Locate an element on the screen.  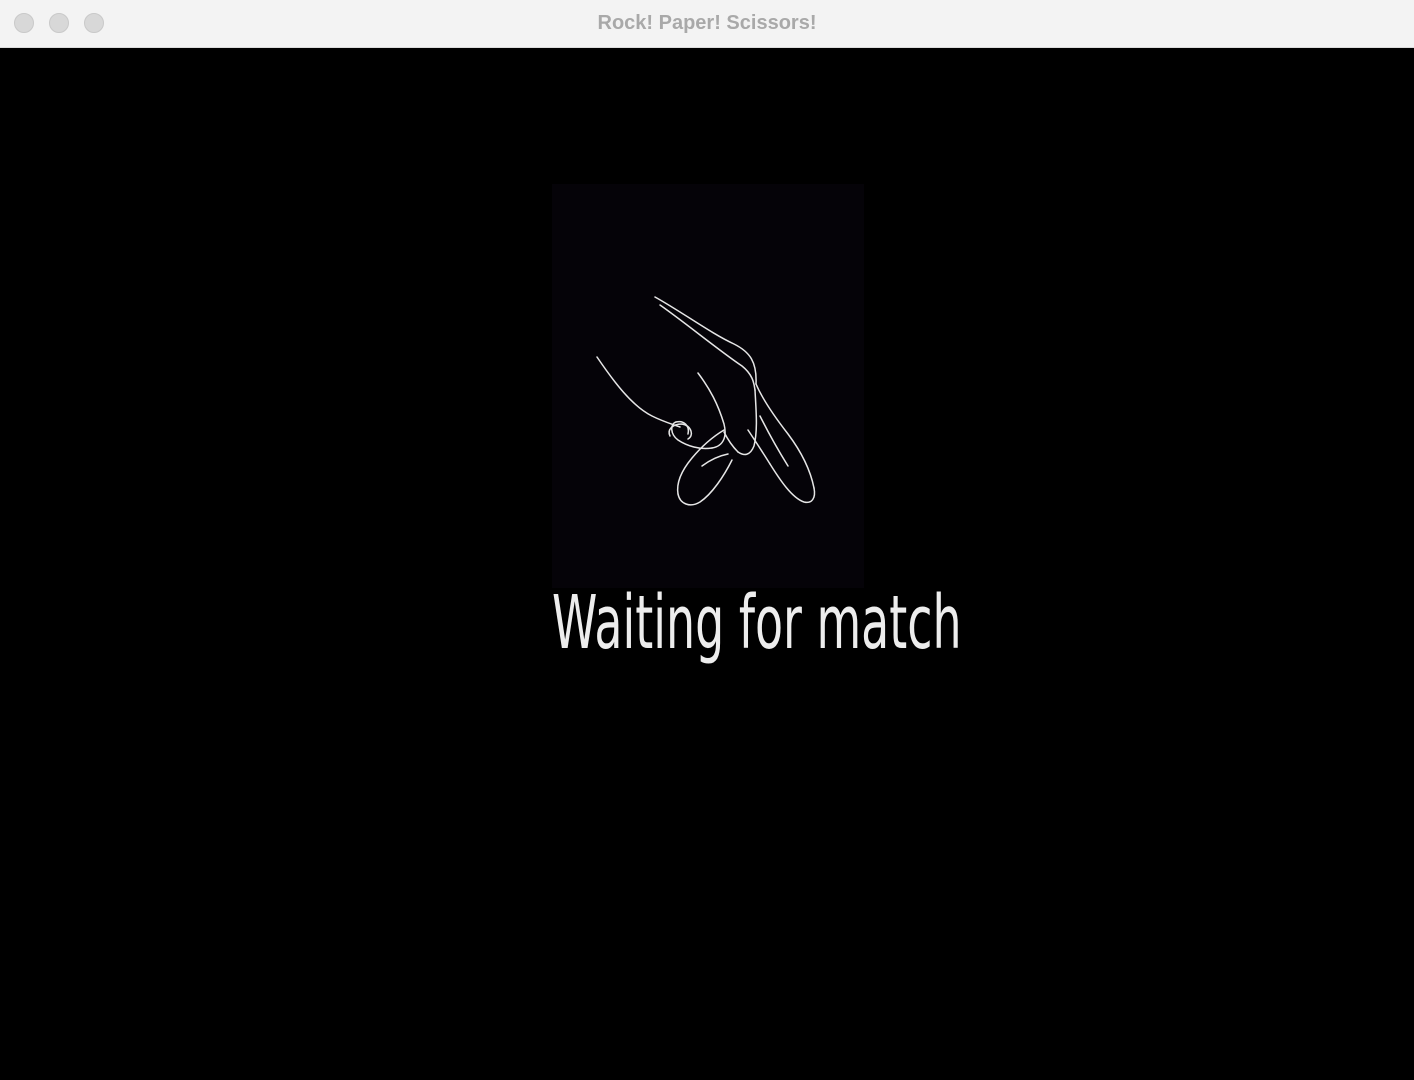
status-message: Waiting for match is located at coordinates (757, 623).